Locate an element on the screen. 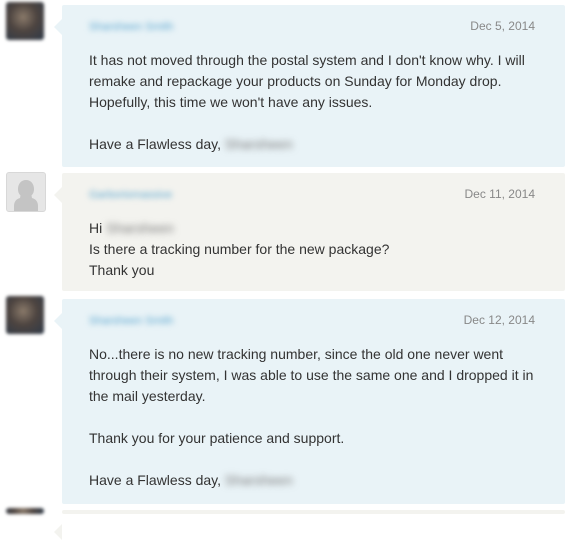 This screenshot has width=570, height=540. person-silhouette-icon is located at coordinates (26, 195).